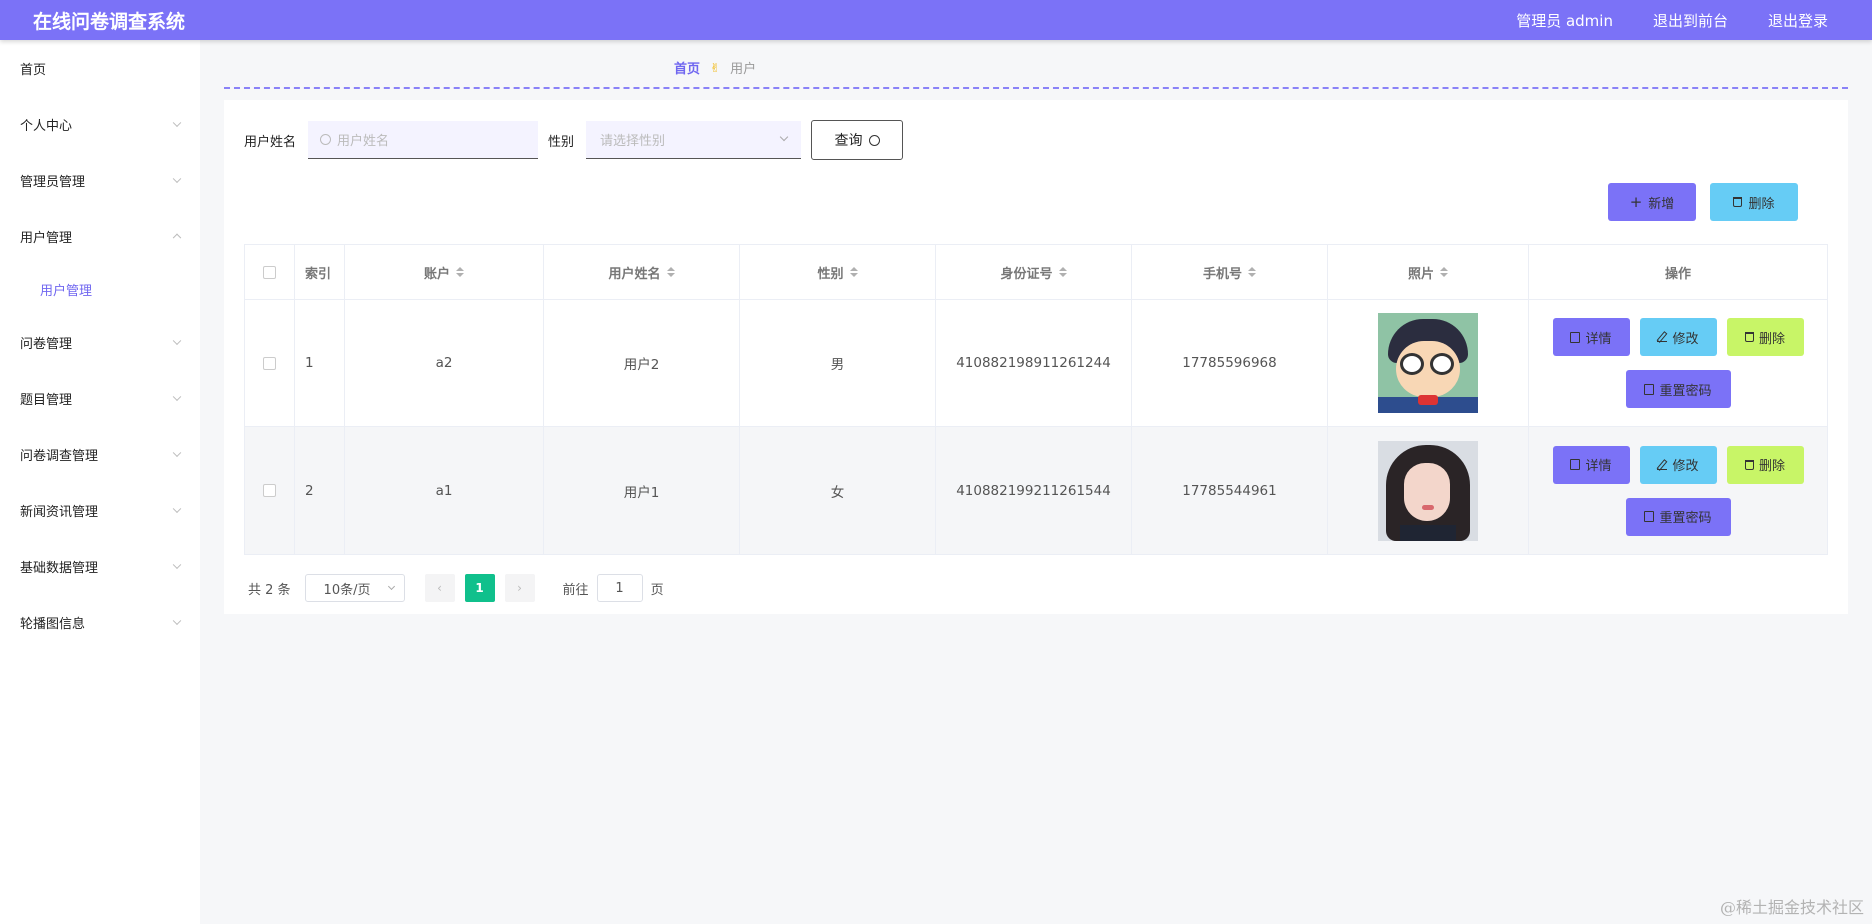 The image size is (1872, 924). I want to click on sidebar-item-news: 新闻资讯管理, so click(100, 510).